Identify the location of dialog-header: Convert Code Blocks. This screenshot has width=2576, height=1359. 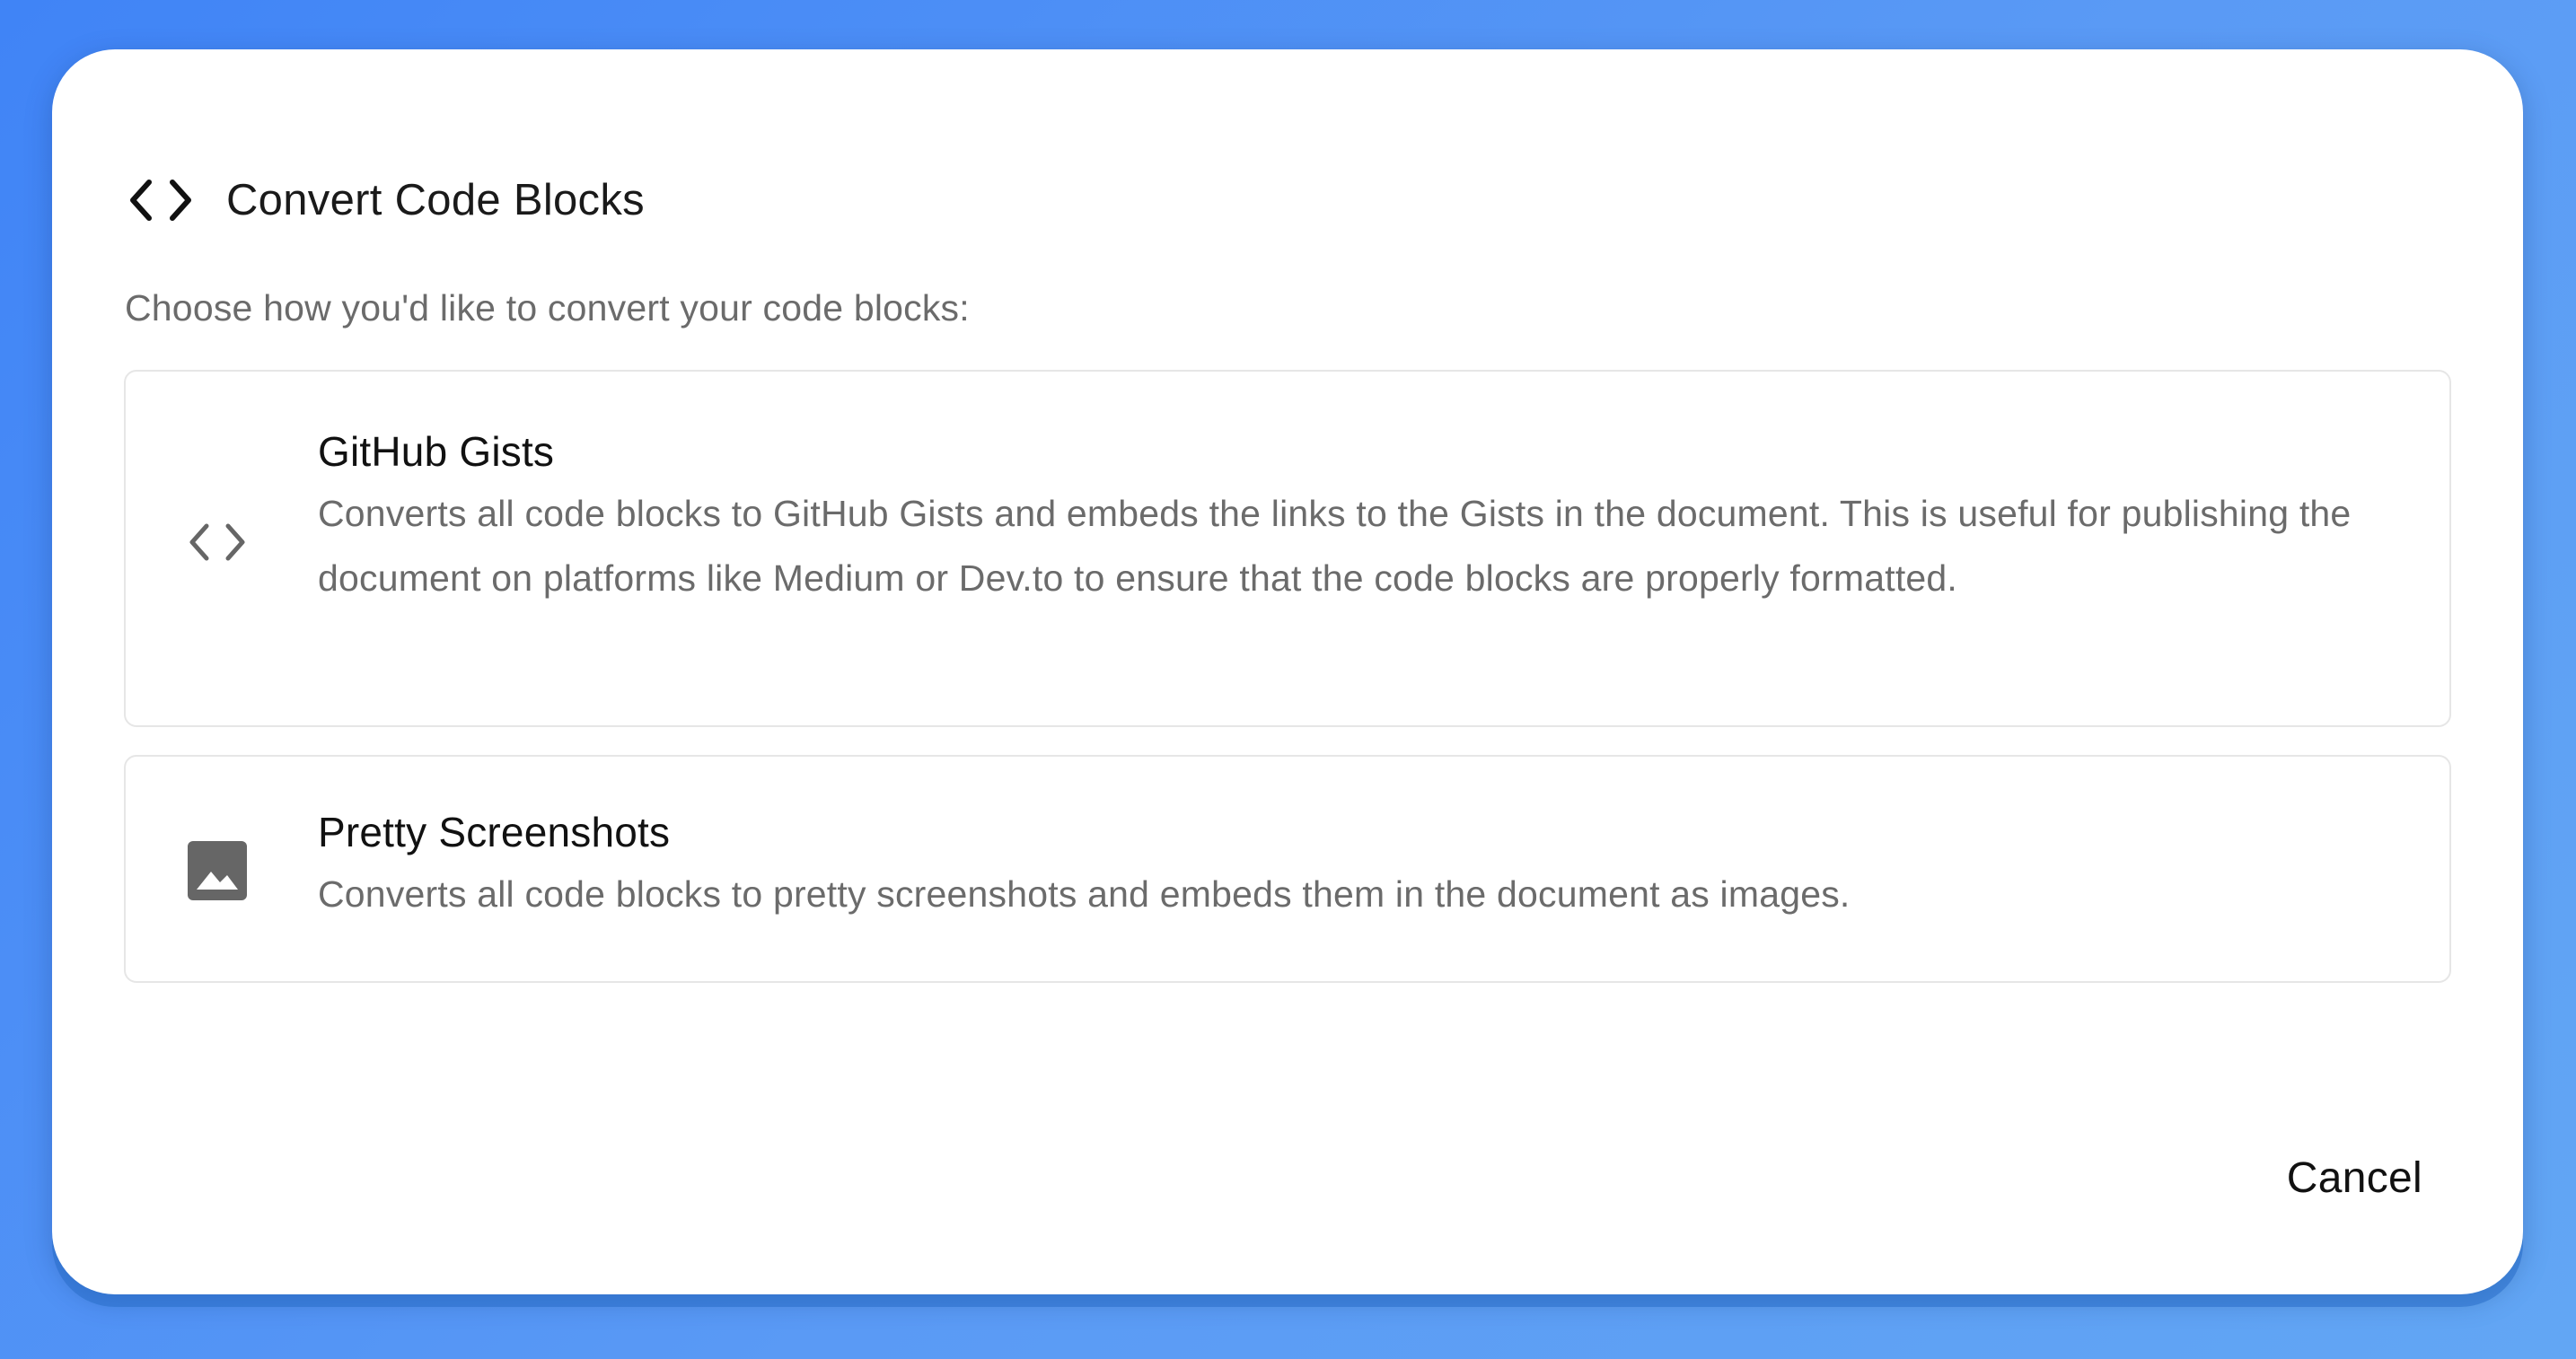
(385, 200).